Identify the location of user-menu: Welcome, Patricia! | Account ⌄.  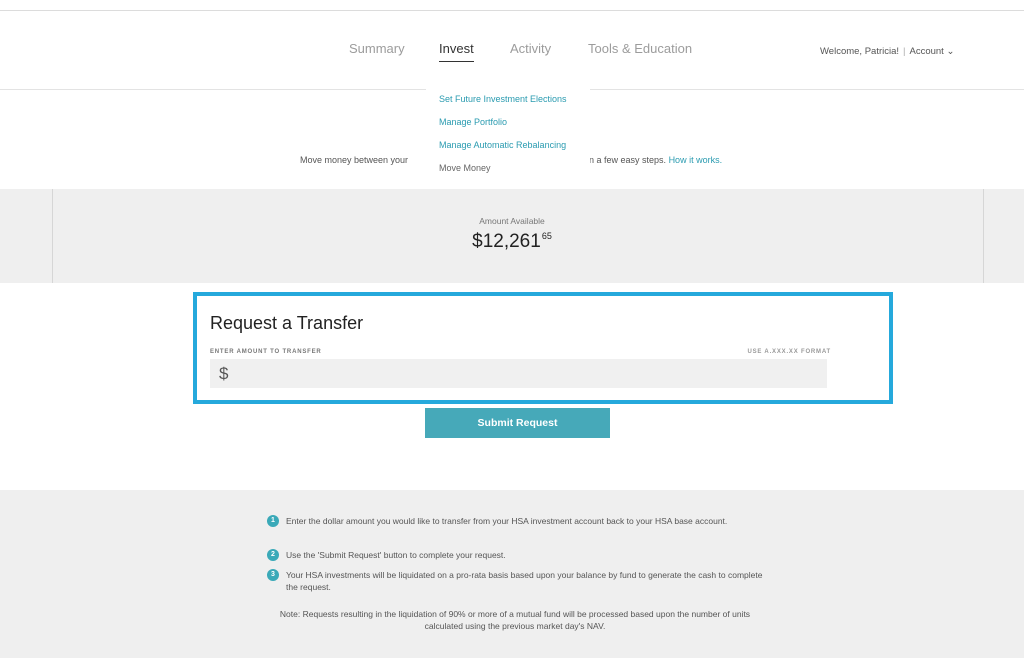
(887, 51).